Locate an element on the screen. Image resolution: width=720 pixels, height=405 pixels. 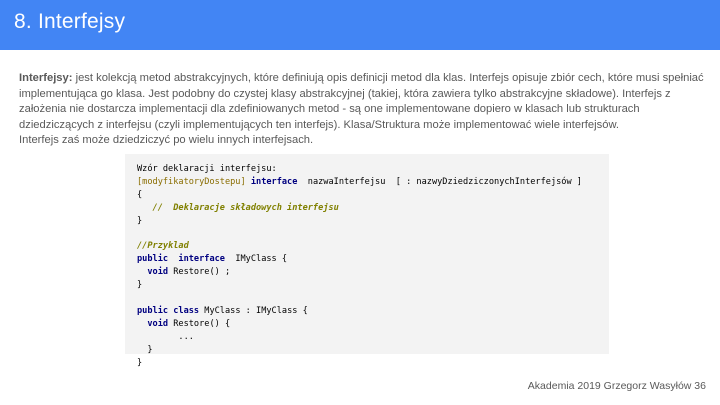
code-modifier: [modyfikatoryDostepu] is located at coordinates (191, 181).